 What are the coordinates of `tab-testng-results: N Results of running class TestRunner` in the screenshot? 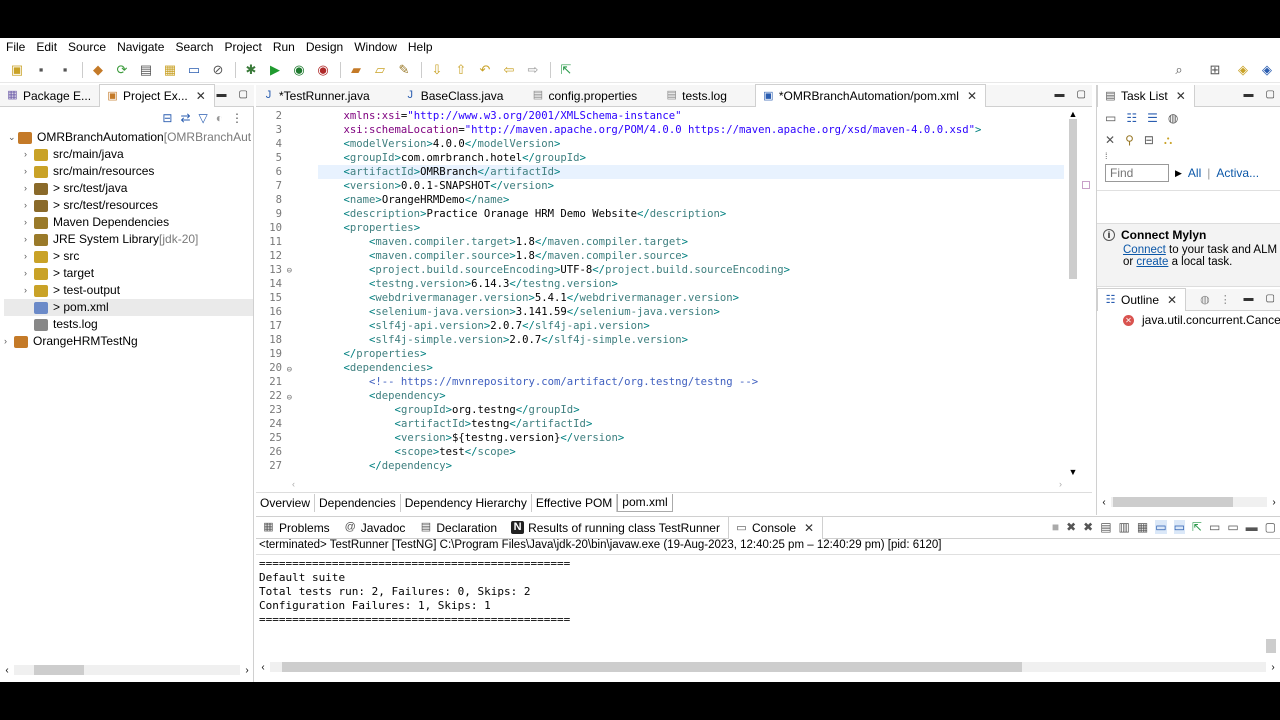 It's located at (616, 528).